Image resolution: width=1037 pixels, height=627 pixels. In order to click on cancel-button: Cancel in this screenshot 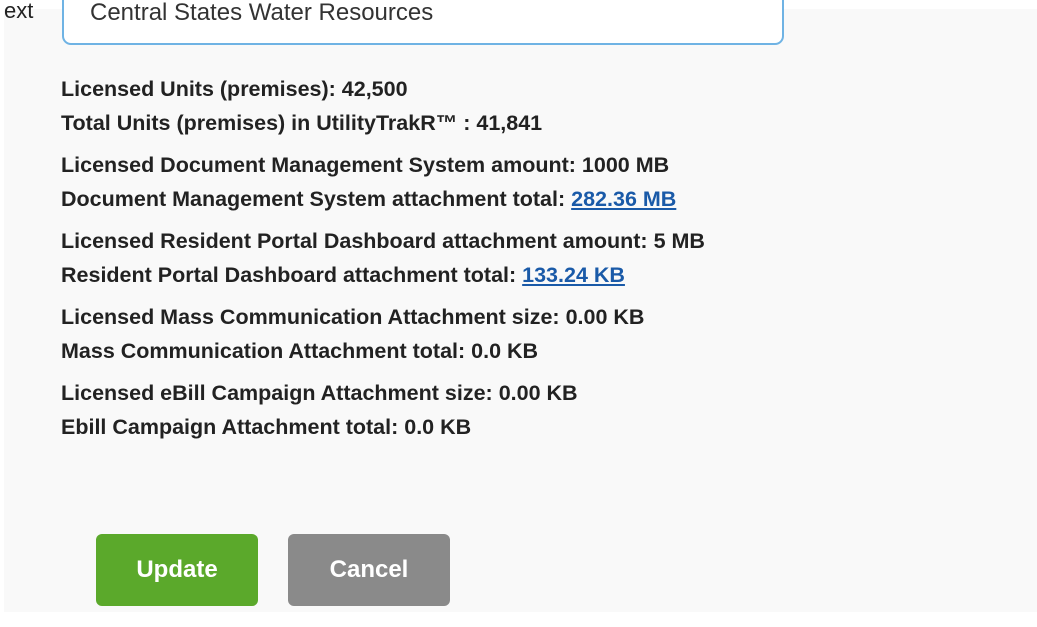, I will do `click(369, 570)`.